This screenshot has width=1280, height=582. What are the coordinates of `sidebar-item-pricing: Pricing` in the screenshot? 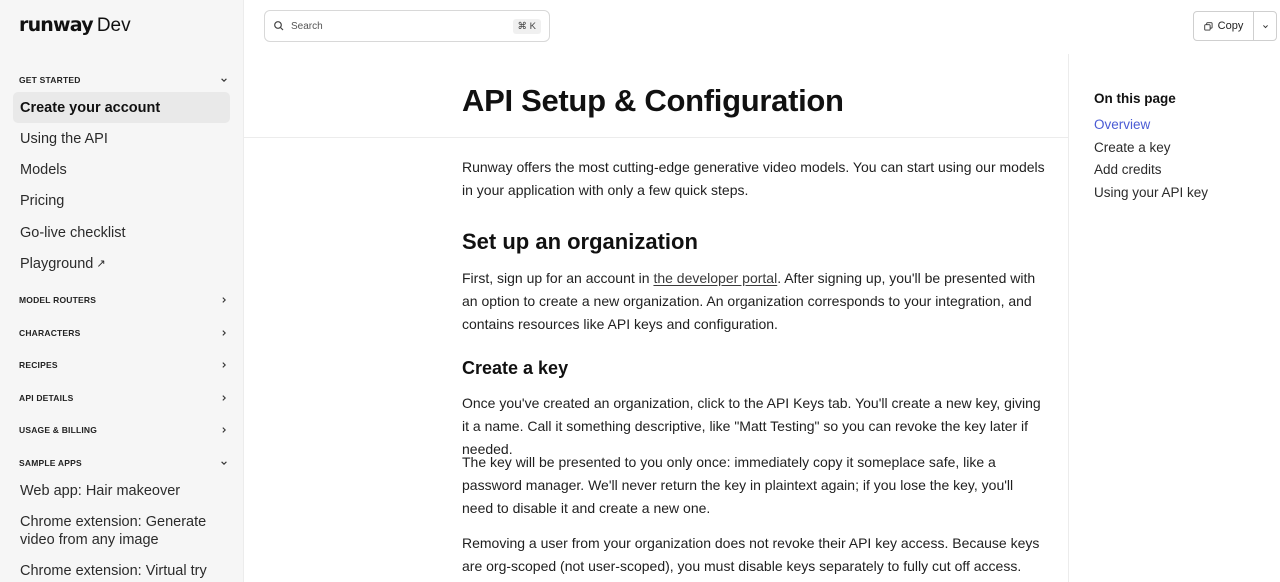 It's located at (121, 200).